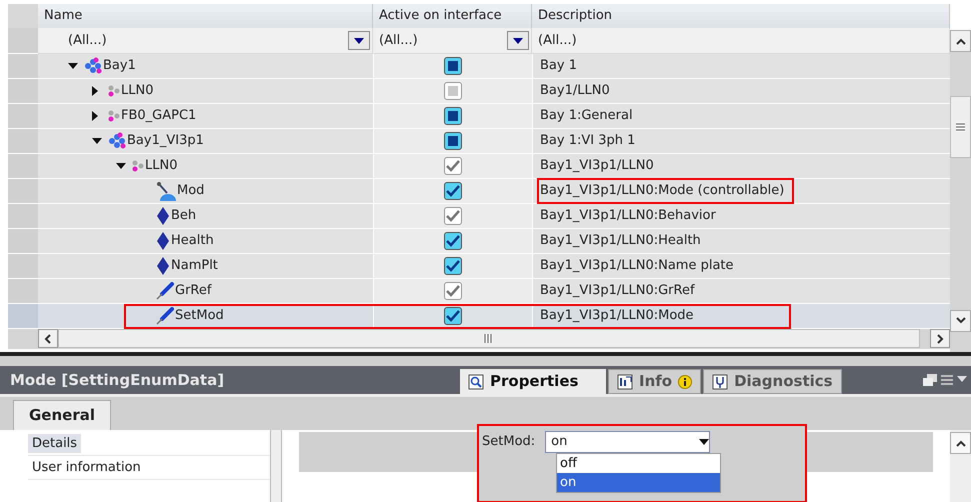 The height and width of the screenshot is (502, 971). Describe the element at coordinates (665, 191) in the screenshot. I see `description-cell: Bay1_VI3p1/LLN0:Mode (controllable)` at that location.